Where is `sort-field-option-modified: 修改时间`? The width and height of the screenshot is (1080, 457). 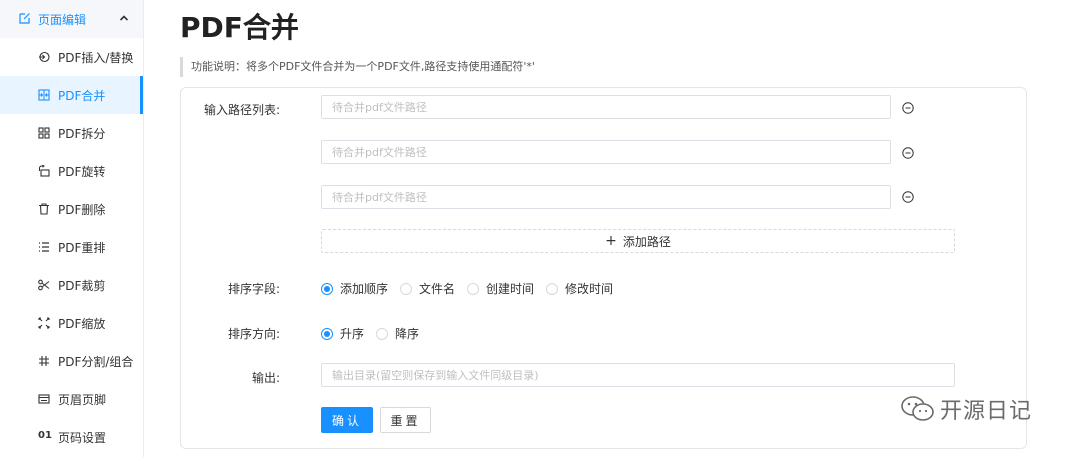 sort-field-option-modified: 修改时间 is located at coordinates (579, 288).